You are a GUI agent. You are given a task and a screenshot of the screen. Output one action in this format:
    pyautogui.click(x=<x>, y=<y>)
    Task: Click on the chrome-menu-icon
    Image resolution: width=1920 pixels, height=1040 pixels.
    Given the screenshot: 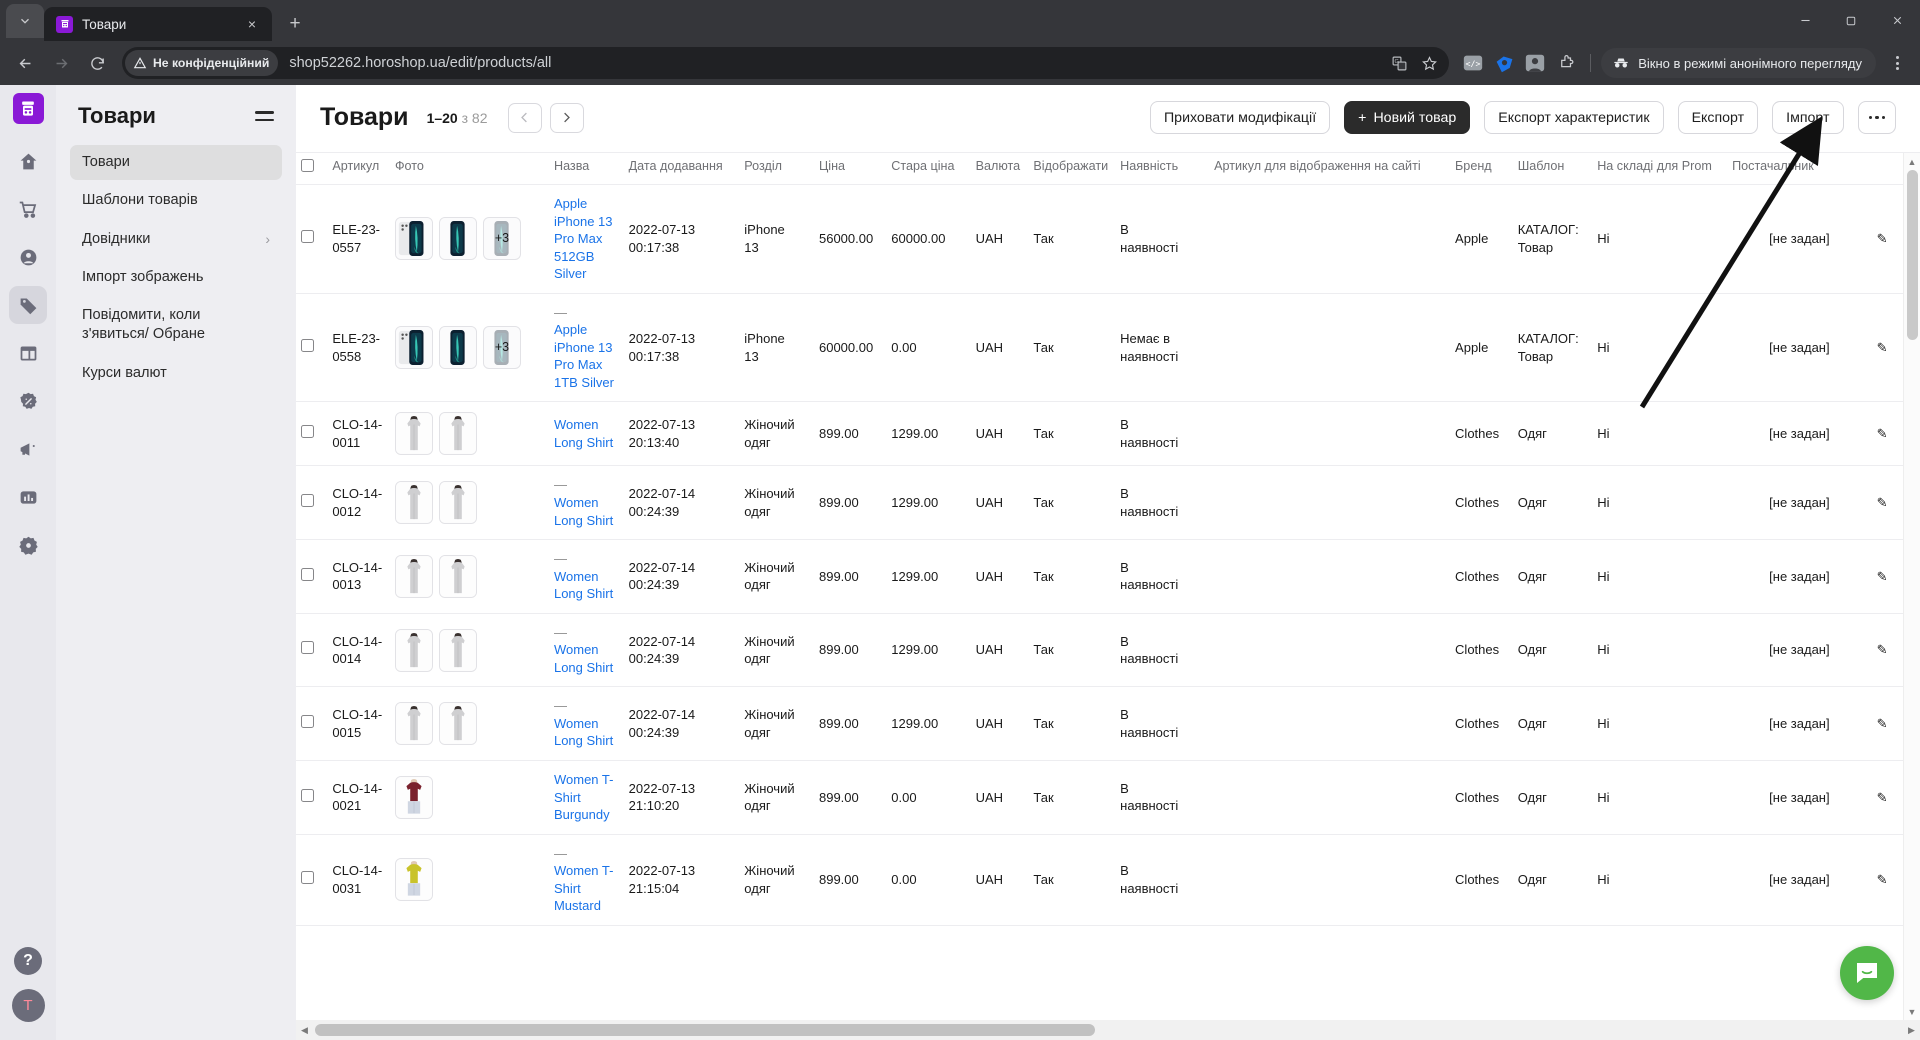 What is the action you would take?
    pyautogui.click(x=1897, y=63)
    